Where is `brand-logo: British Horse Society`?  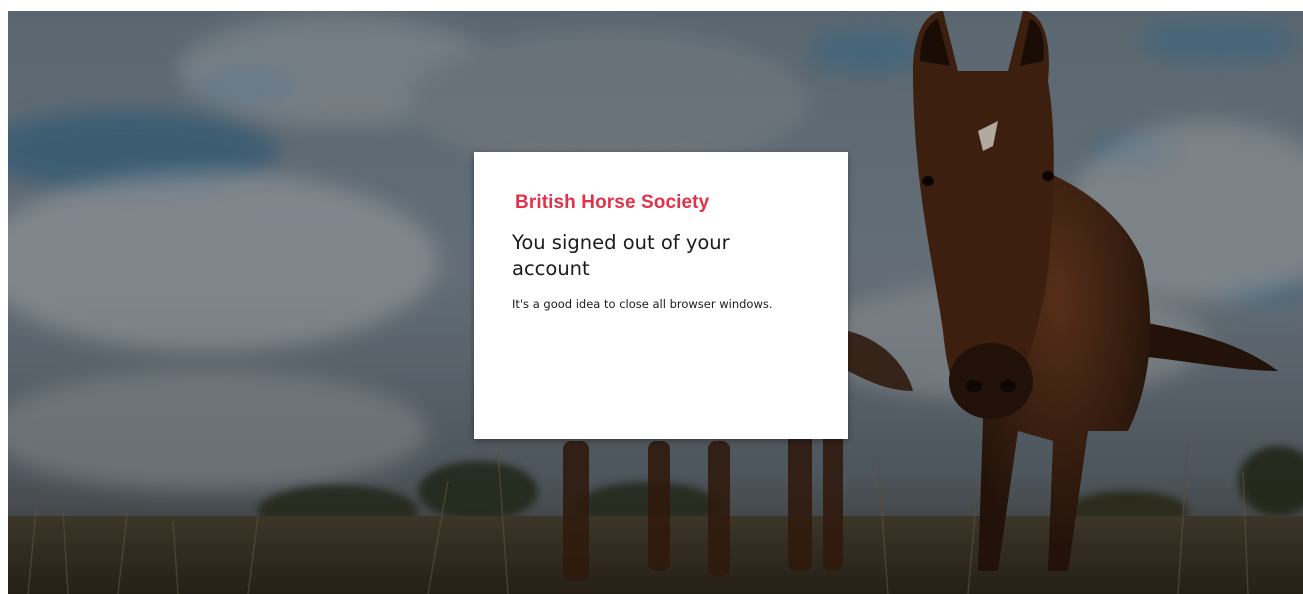 brand-logo: British Horse Society is located at coordinates (612, 202).